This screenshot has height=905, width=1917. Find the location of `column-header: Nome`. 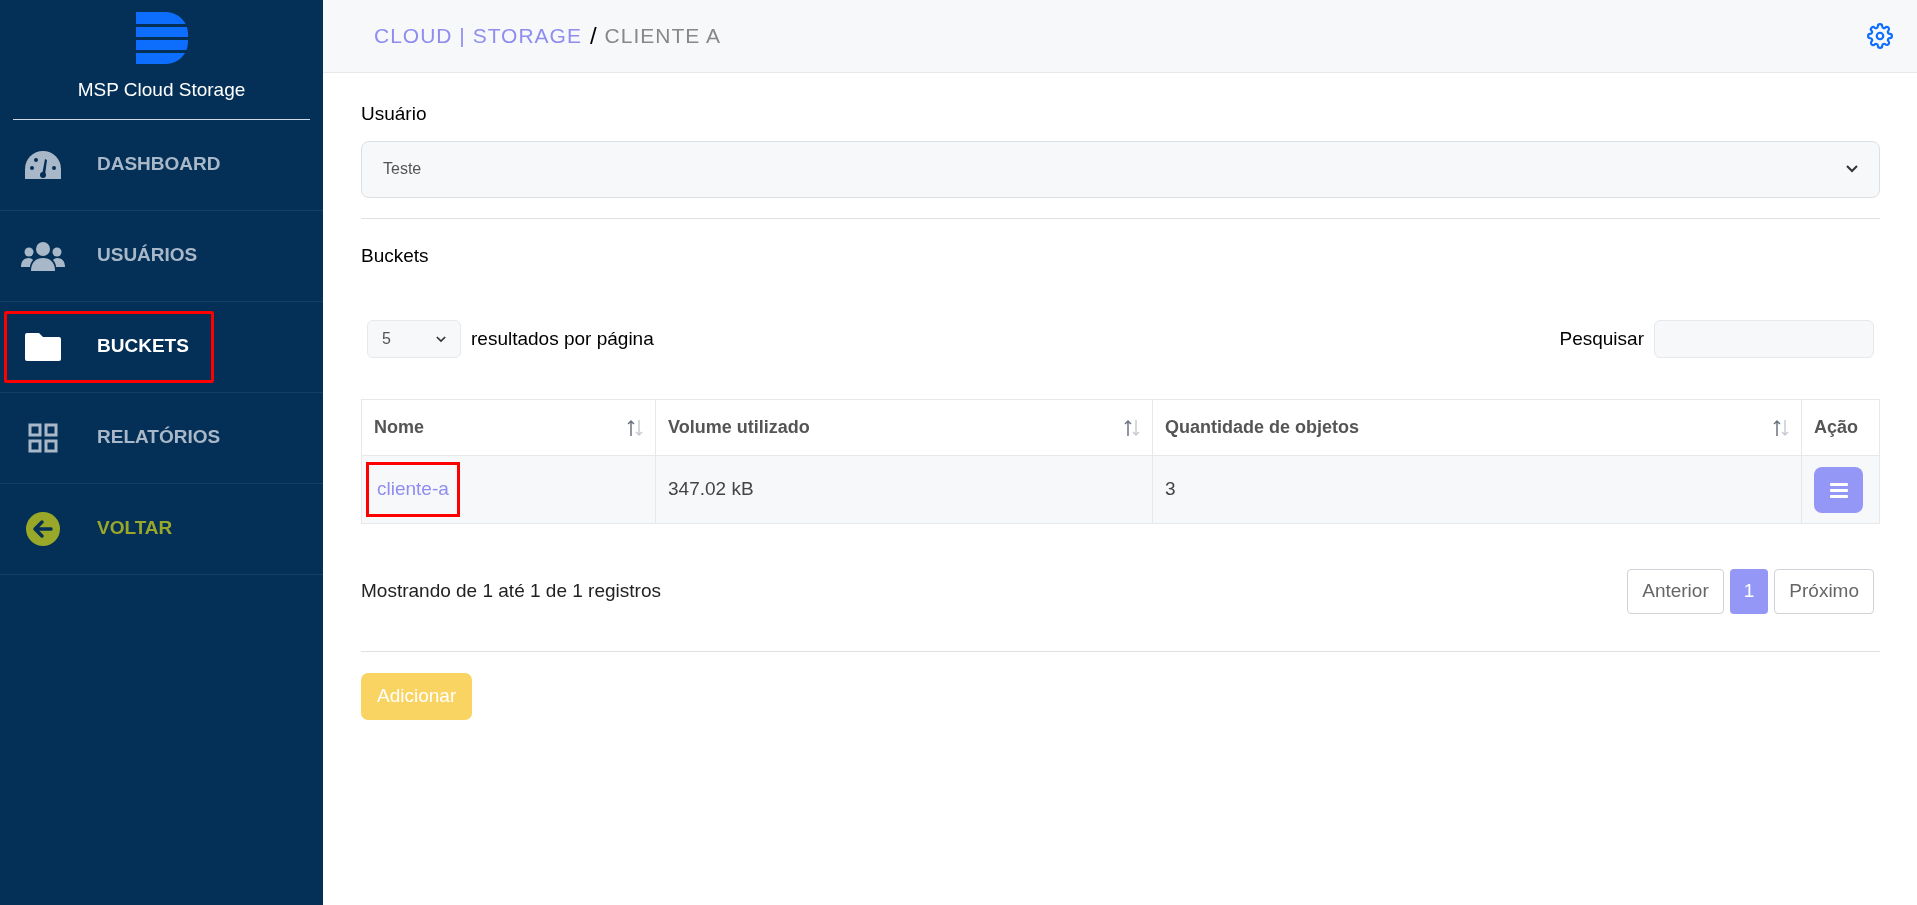

column-header: Nome is located at coordinates (508, 427).